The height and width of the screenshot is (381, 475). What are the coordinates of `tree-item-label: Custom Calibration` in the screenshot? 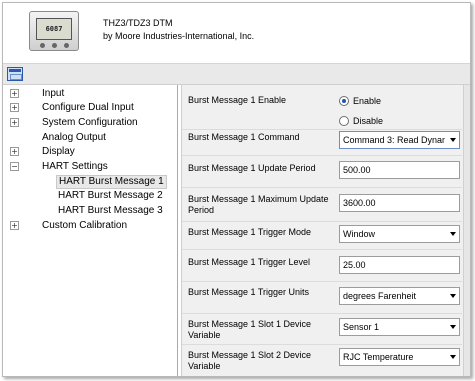 It's located at (85, 225).